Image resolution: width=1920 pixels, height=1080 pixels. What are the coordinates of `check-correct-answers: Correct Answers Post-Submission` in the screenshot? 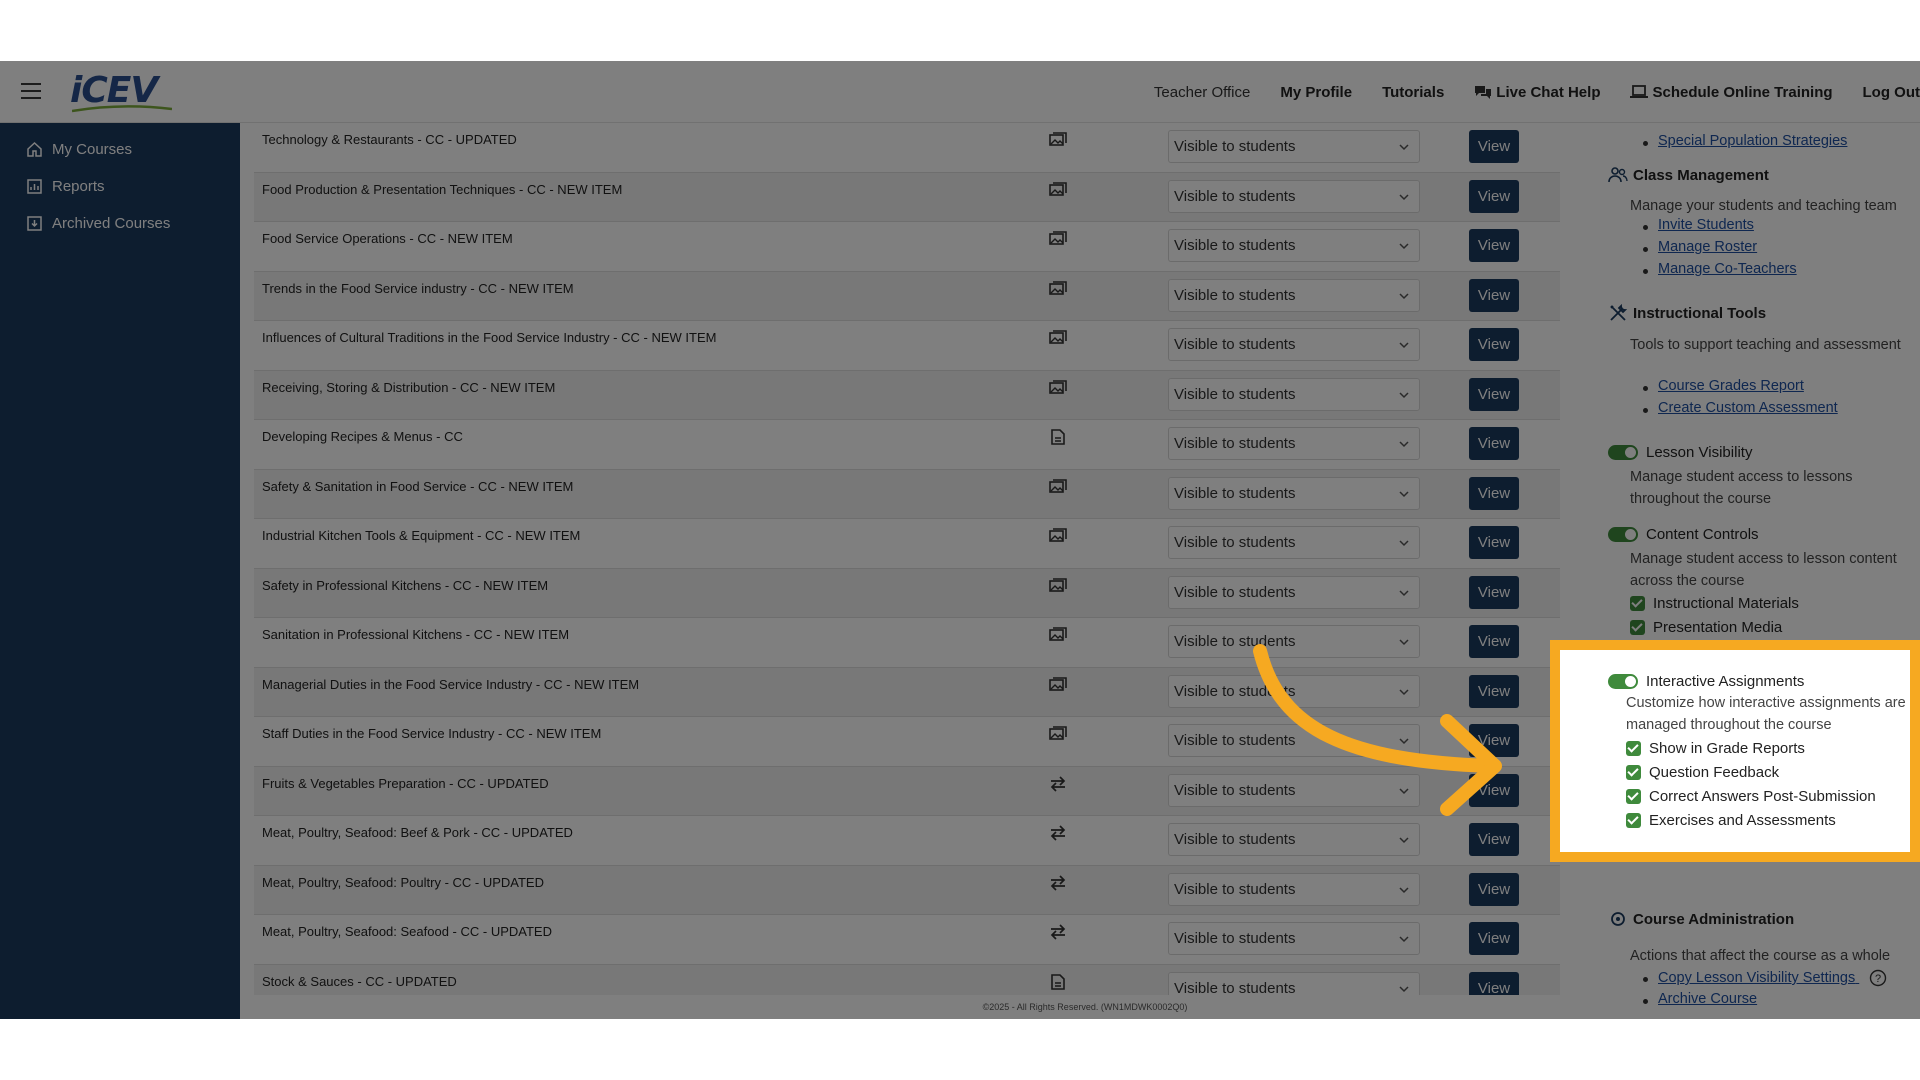 It's located at (1751, 796).